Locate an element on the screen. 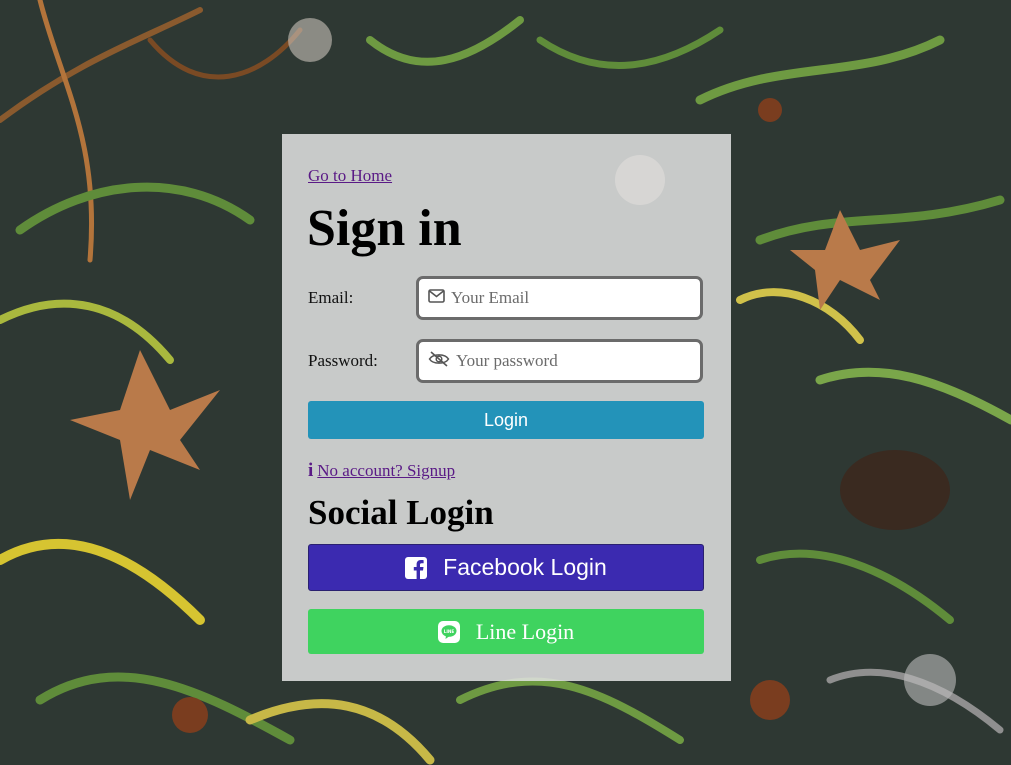 The height and width of the screenshot is (765, 1011). facebook-login-label: Facebook Login is located at coordinates (525, 567).